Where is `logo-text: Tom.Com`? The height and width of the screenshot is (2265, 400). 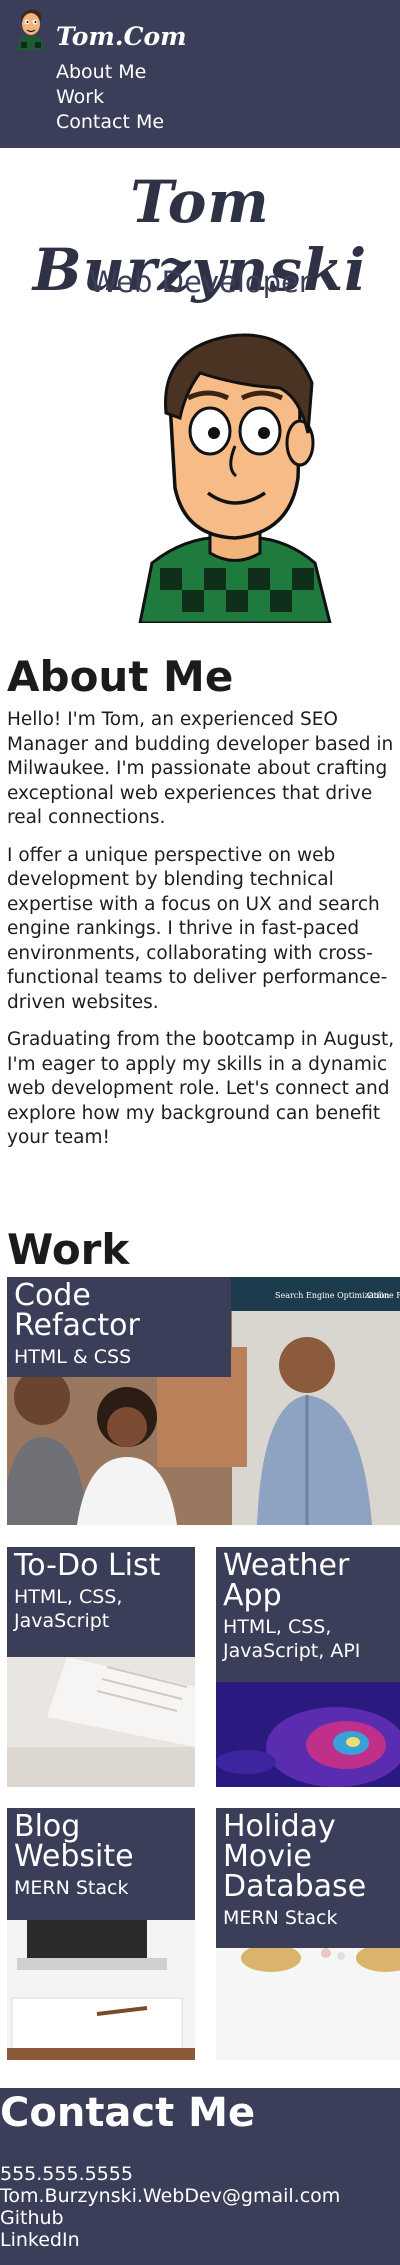 logo-text: Tom.Com is located at coordinates (121, 36).